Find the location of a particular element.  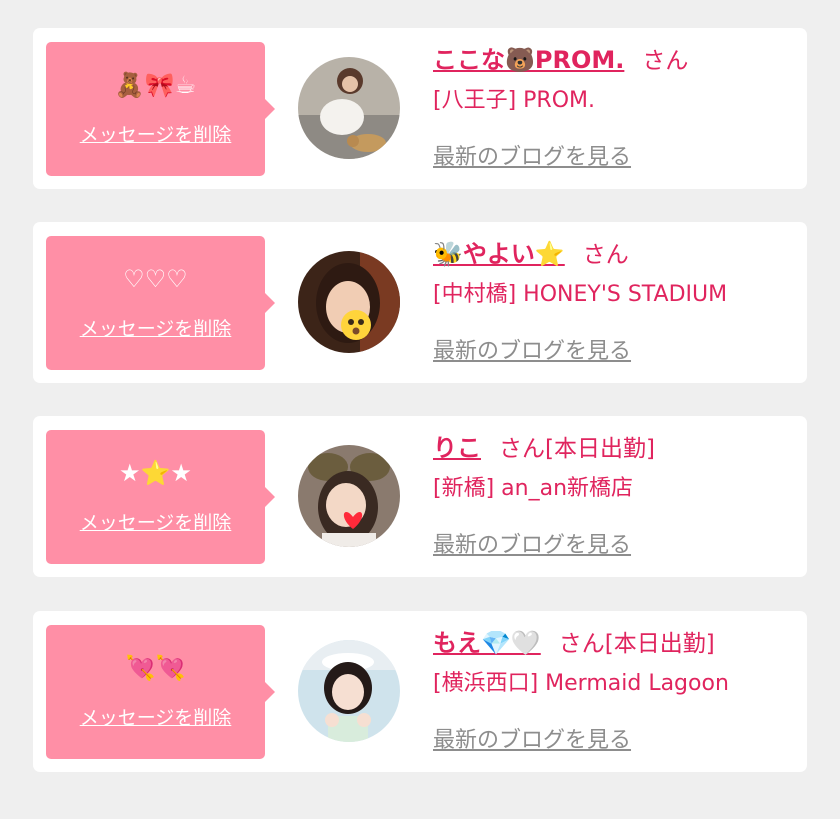

message-text: 💘💘 is located at coordinates (155, 668).